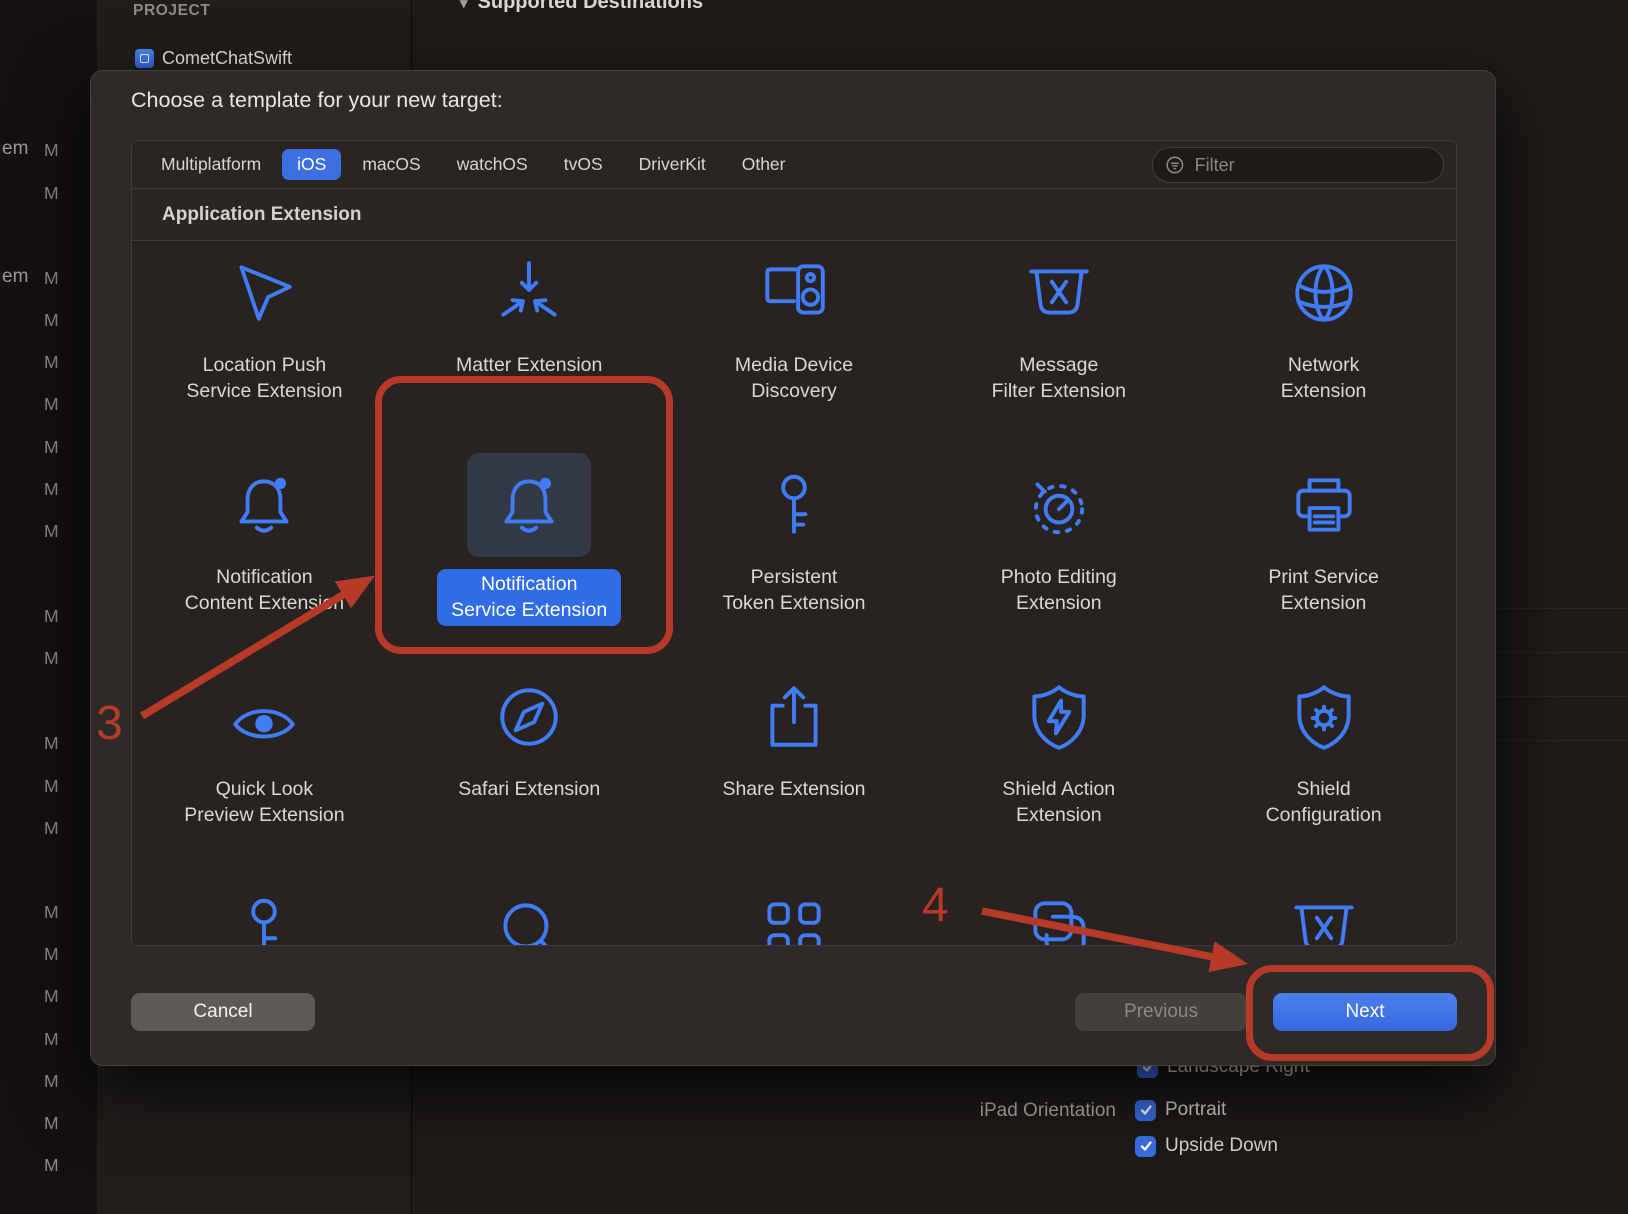  I want to click on ipad-orientation-label: iPad Orientation, so click(1047, 1110).